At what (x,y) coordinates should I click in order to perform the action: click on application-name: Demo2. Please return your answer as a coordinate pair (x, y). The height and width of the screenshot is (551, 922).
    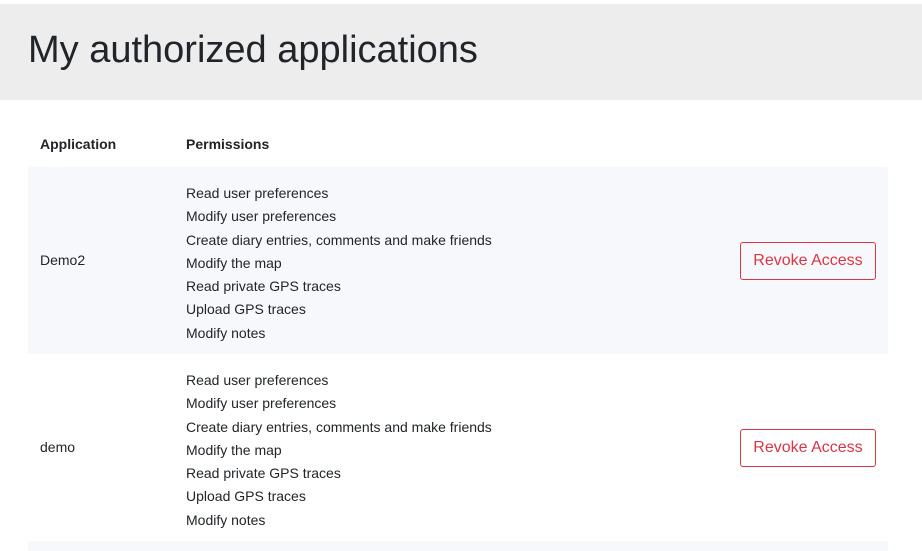
    Looking at the image, I should click on (63, 260).